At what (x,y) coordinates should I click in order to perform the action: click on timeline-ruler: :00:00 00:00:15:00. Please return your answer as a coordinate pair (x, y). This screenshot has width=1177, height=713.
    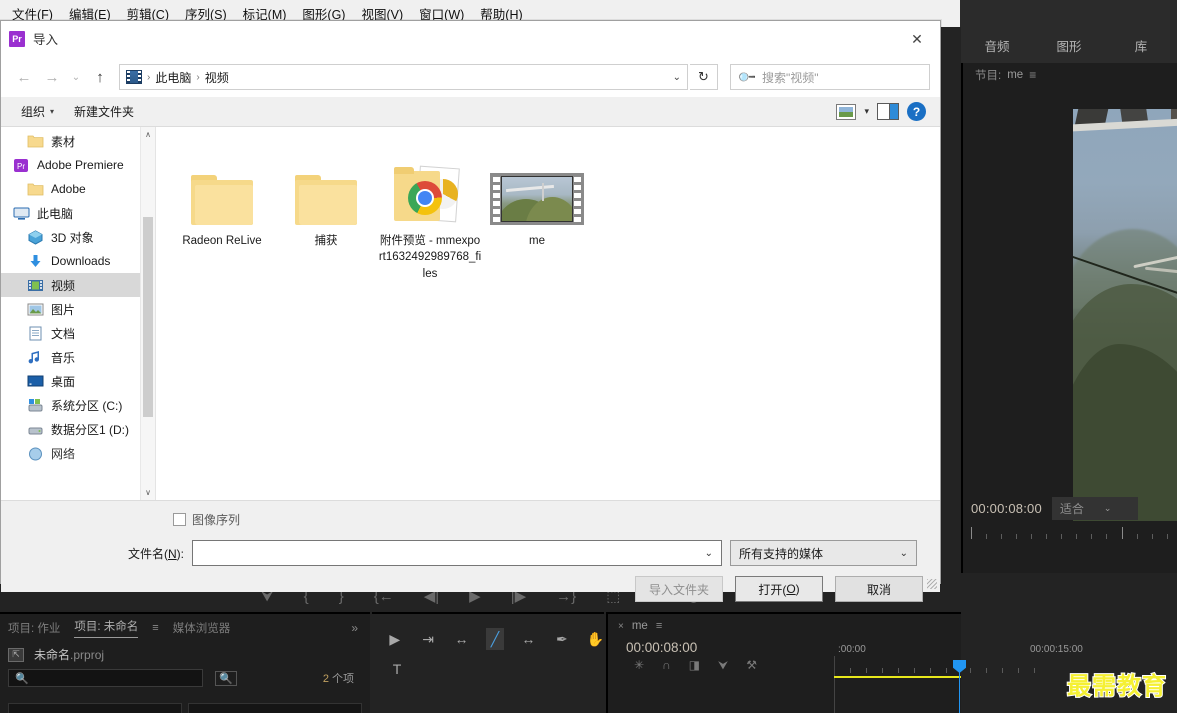
    Looking at the image, I should click on (958, 675).